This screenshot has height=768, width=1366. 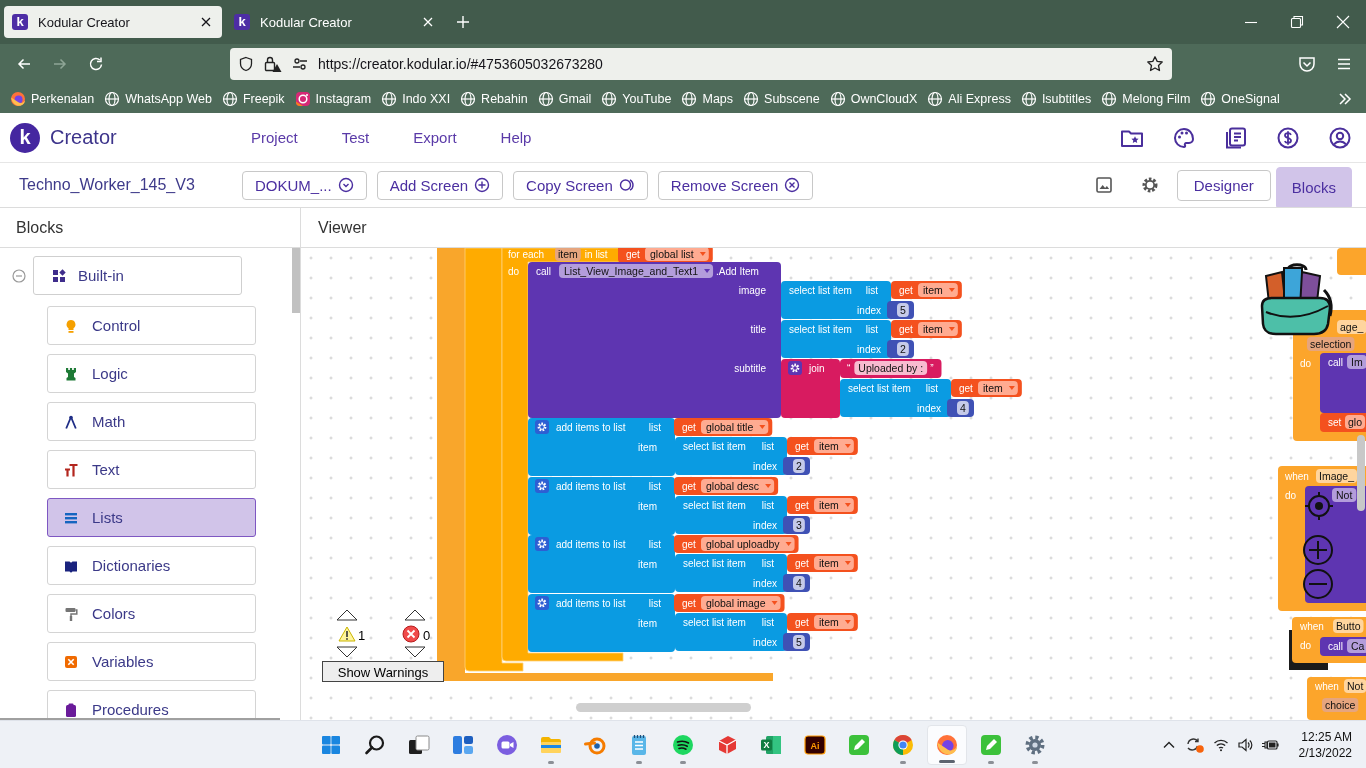 I want to click on browser-icon, so click(x=903, y=744).